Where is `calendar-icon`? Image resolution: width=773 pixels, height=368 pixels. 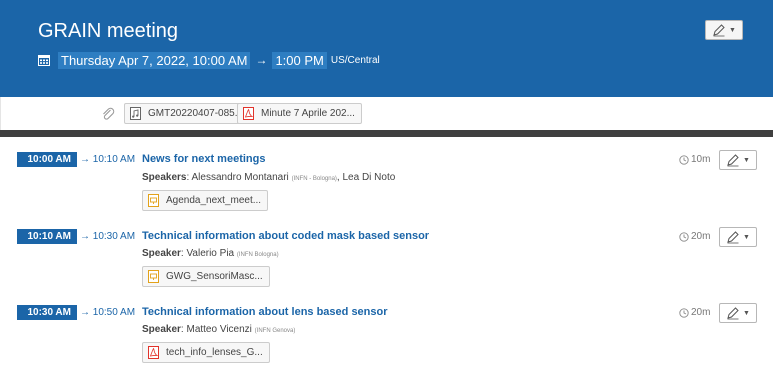 calendar-icon is located at coordinates (44, 60).